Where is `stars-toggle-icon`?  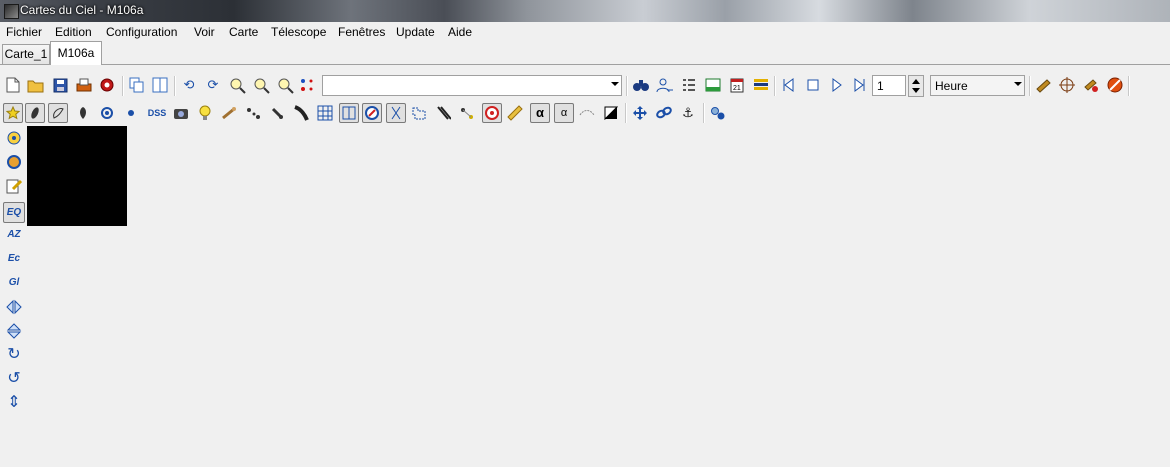
stars-toggle-icon is located at coordinates (13, 113).